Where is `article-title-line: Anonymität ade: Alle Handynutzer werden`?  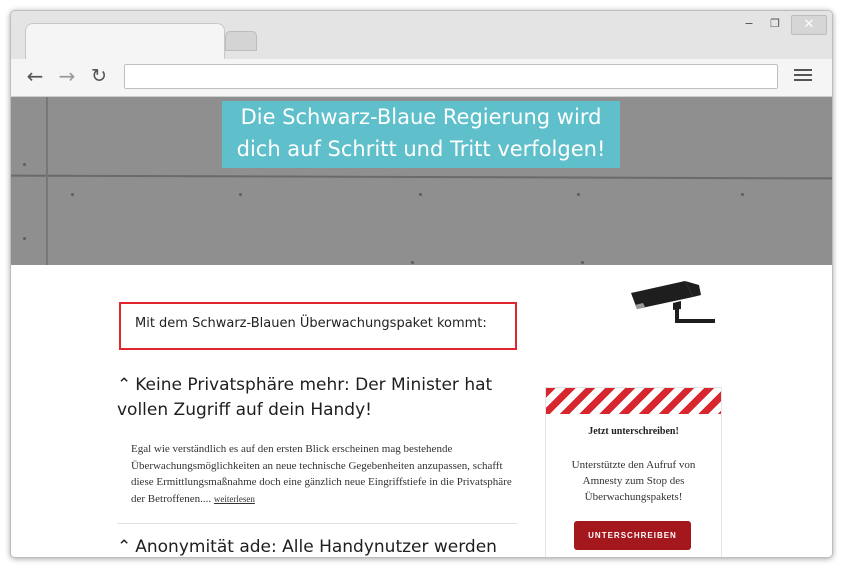
article-title-line: Anonymität ade: Alle Handynutzer werden is located at coordinates (316, 547).